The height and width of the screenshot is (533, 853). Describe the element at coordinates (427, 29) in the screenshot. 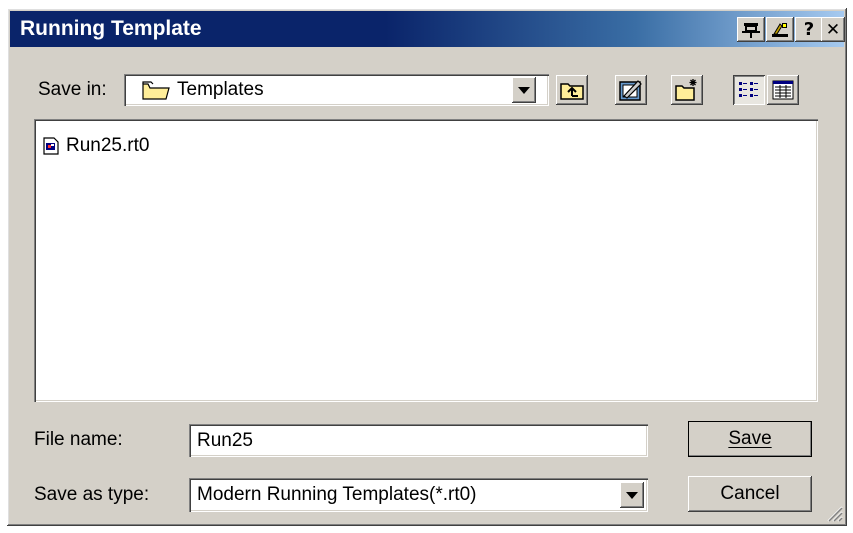

I see `title-bar: Running Template ? ✕` at that location.